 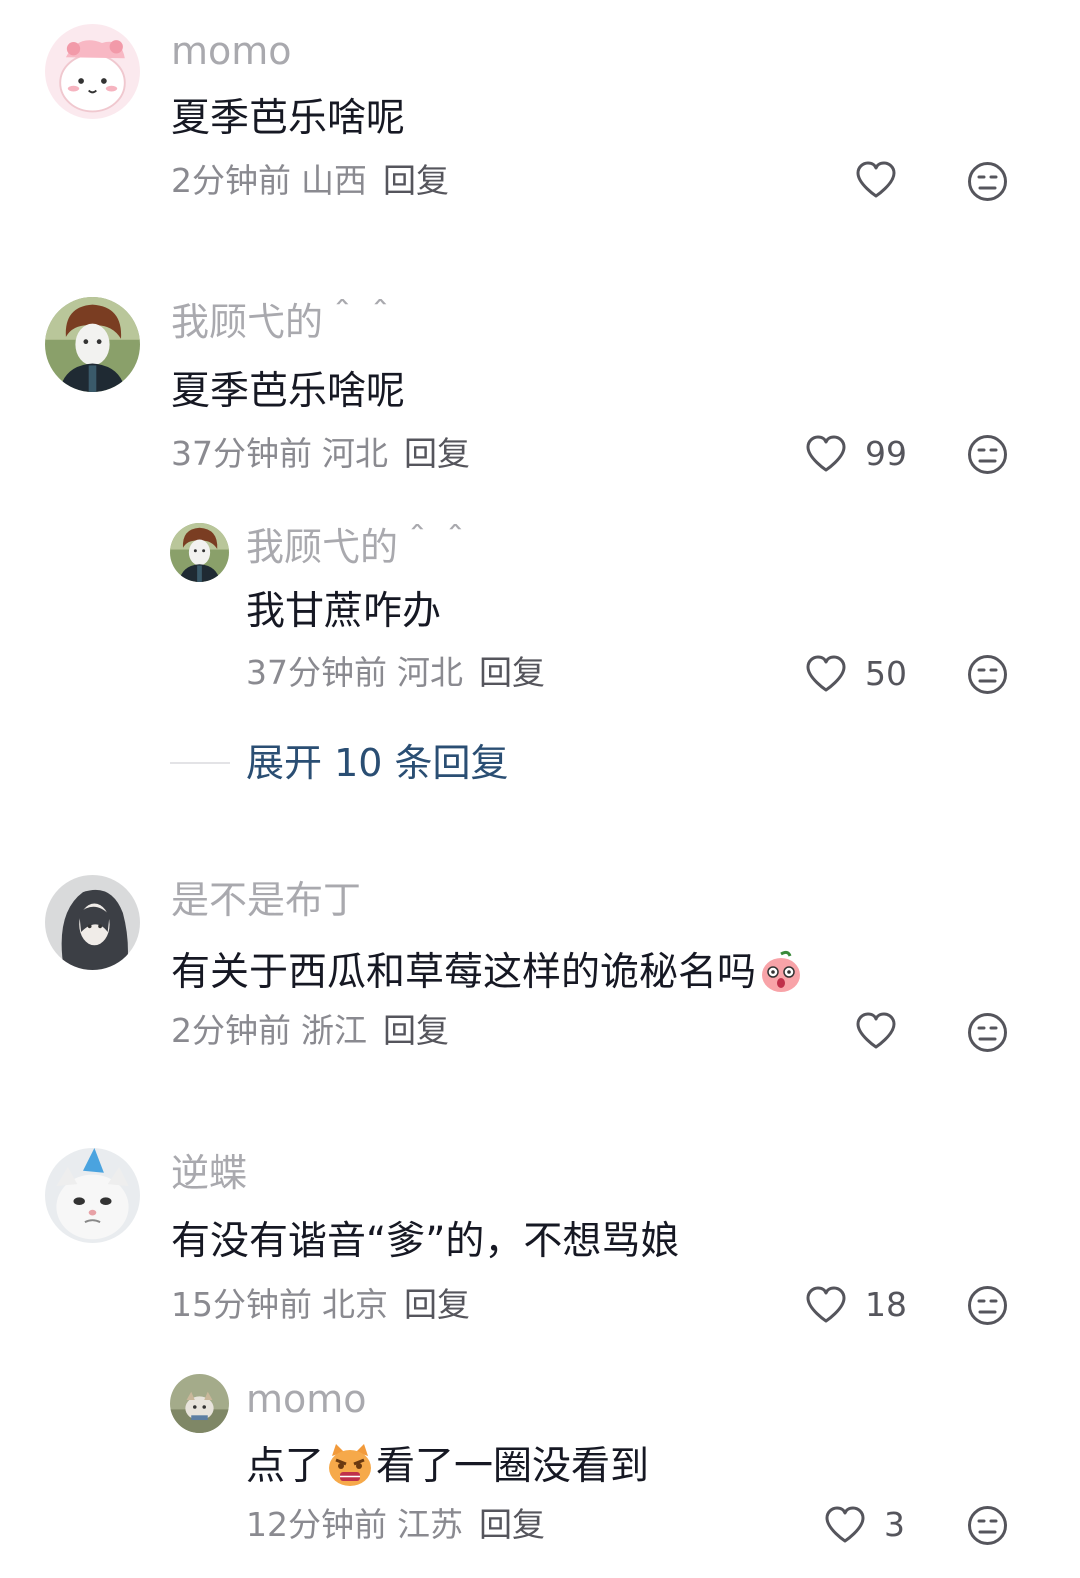 What do you see at coordinates (886, 673) in the screenshot?
I see `like-count: 50` at bounding box center [886, 673].